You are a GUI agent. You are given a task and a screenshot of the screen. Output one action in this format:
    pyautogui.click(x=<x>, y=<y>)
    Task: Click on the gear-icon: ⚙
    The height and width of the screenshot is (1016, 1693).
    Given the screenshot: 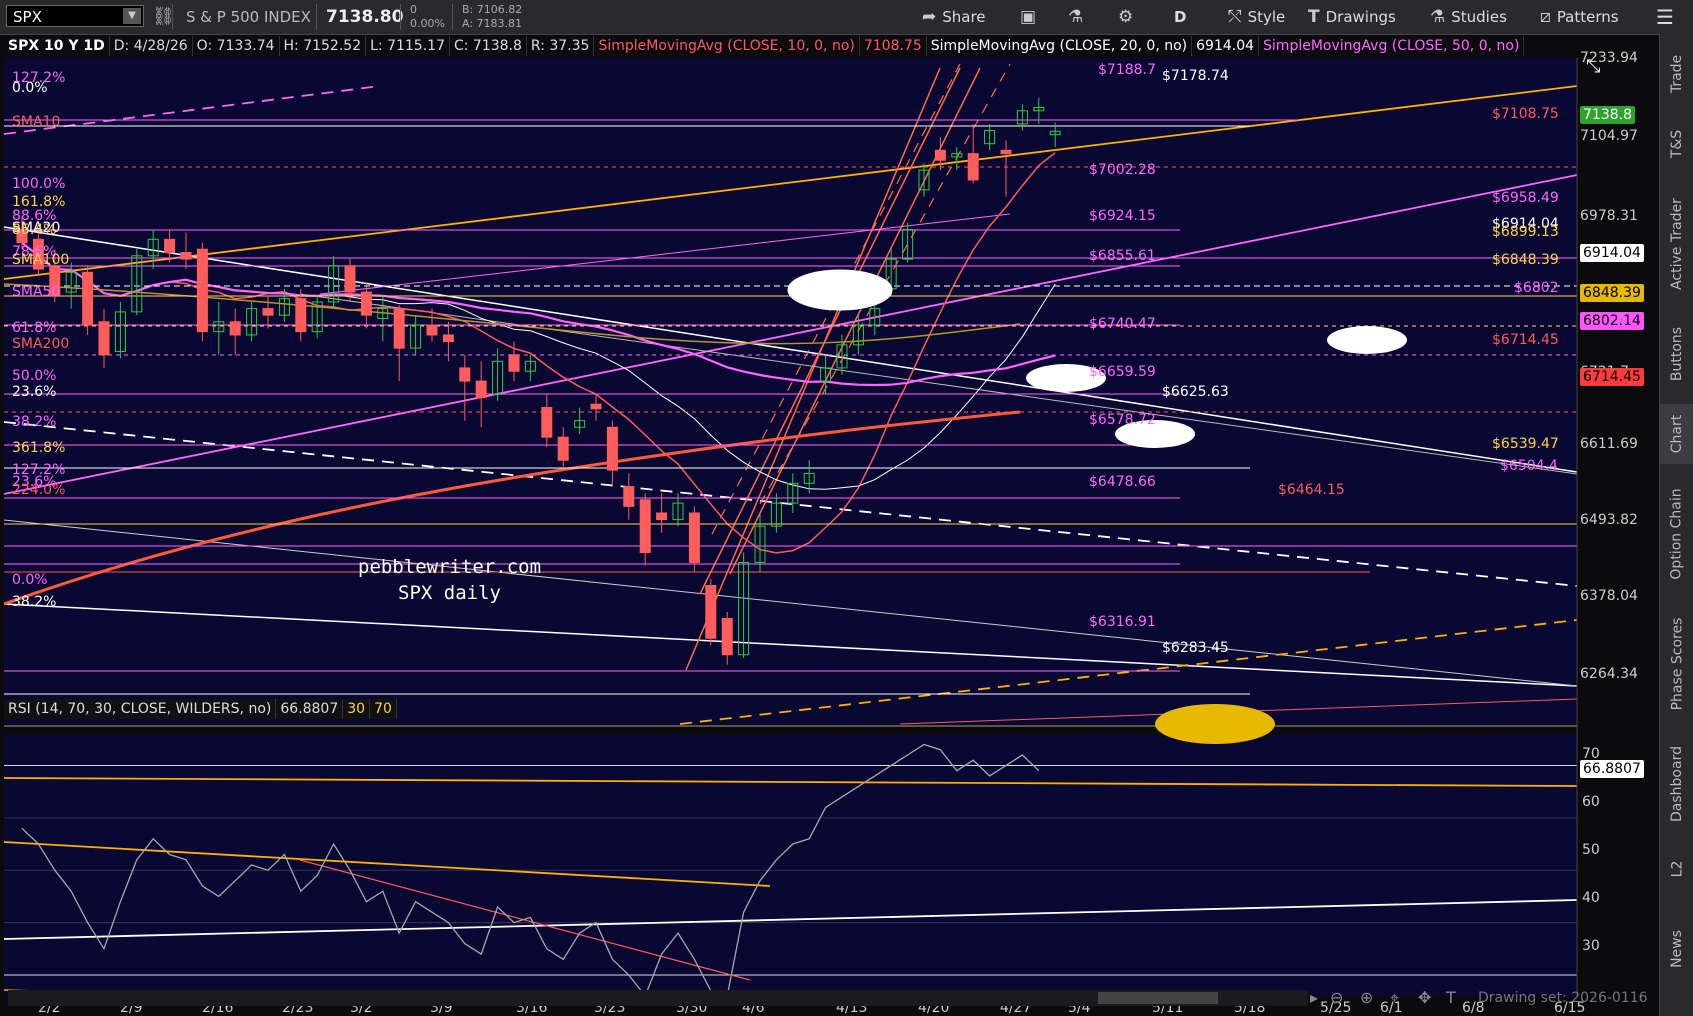 What is the action you would take?
    pyautogui.click(x=1126, y=17)
    